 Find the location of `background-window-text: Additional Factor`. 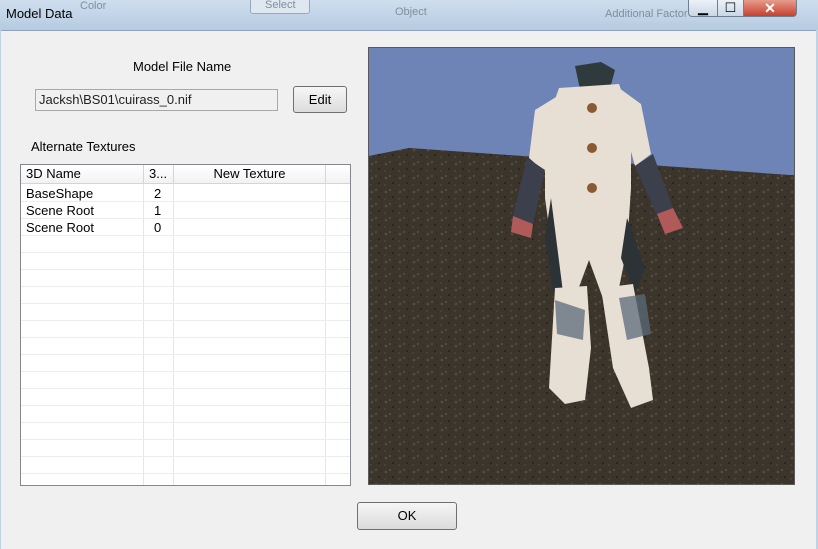

background-window-text: Additional Factor is located at coordinates (646, 14).